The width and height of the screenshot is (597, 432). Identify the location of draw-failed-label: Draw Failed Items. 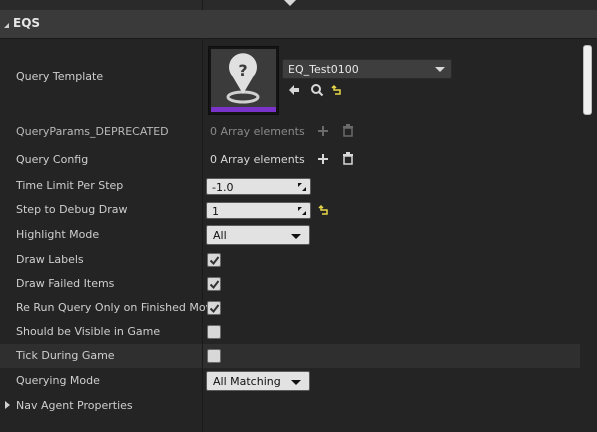
(65, 283).